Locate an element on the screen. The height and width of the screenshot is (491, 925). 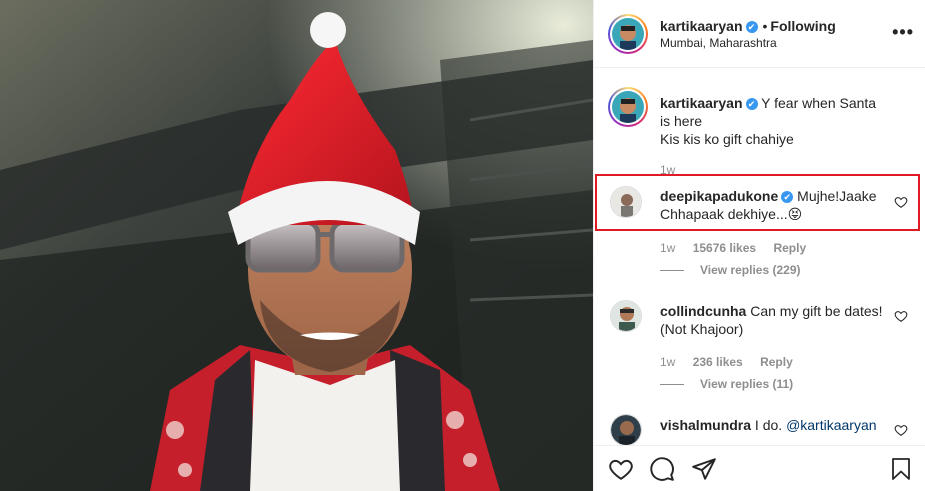
post-location: Mumbai, Maharashtra is located at coordinates (718, 43).